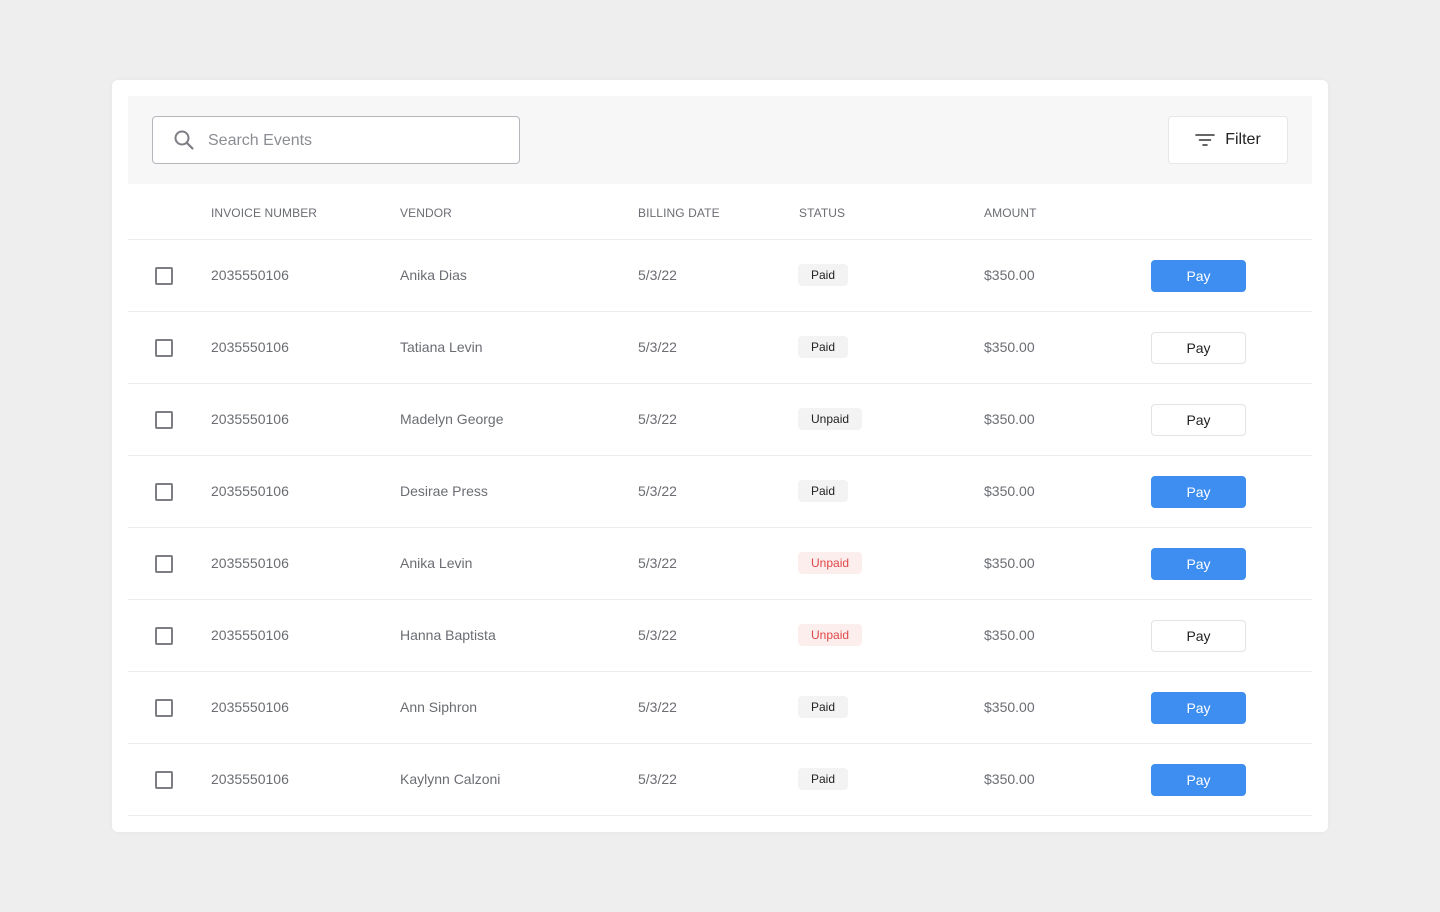 Image resolution: width=1440 pixels, height=912 pixels. Describe the element at coordinates (450, 779) in the screenshot. I see `vendor-name: Kaylynn Calzoni` at that location.